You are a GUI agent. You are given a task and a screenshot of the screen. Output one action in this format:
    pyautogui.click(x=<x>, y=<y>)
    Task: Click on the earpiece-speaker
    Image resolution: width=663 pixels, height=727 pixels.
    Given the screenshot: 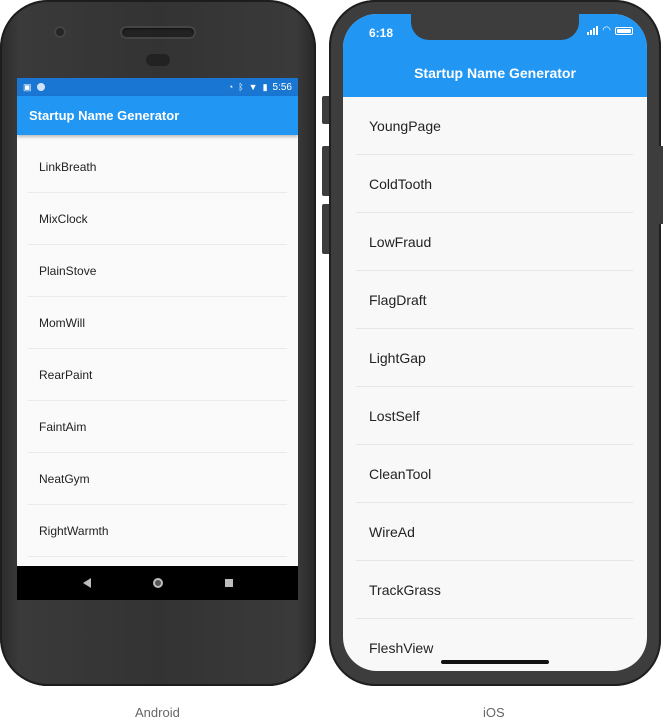 What is the action you would take?
    pyautogui.click(x=158, y=32)
    